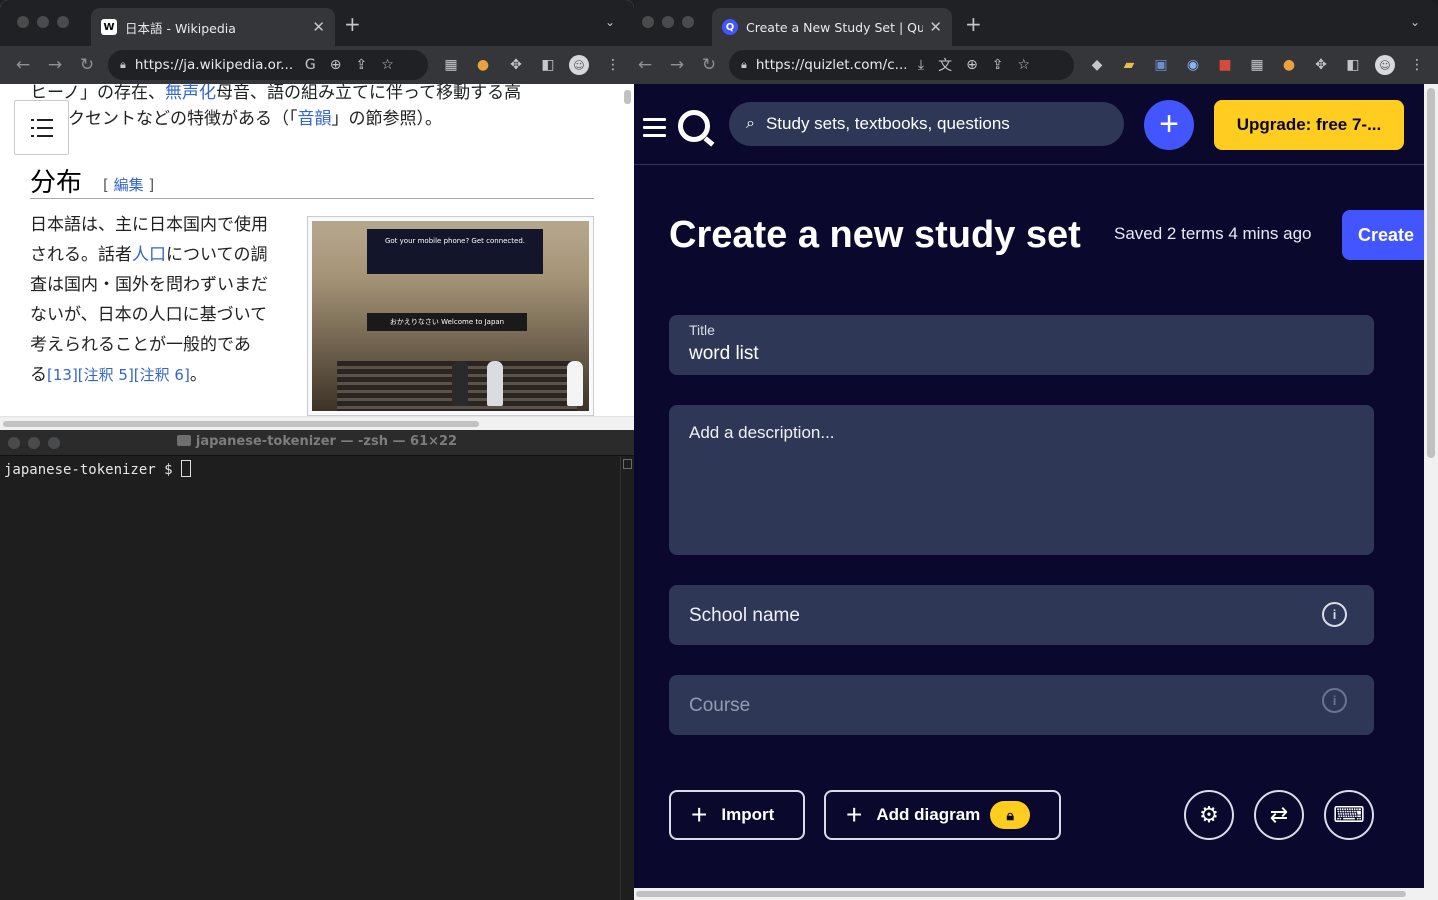 This screenshot has width=1438, height=900. I want to click on terminal-prompt: japanese-tokenizer $, so click(98, 469).